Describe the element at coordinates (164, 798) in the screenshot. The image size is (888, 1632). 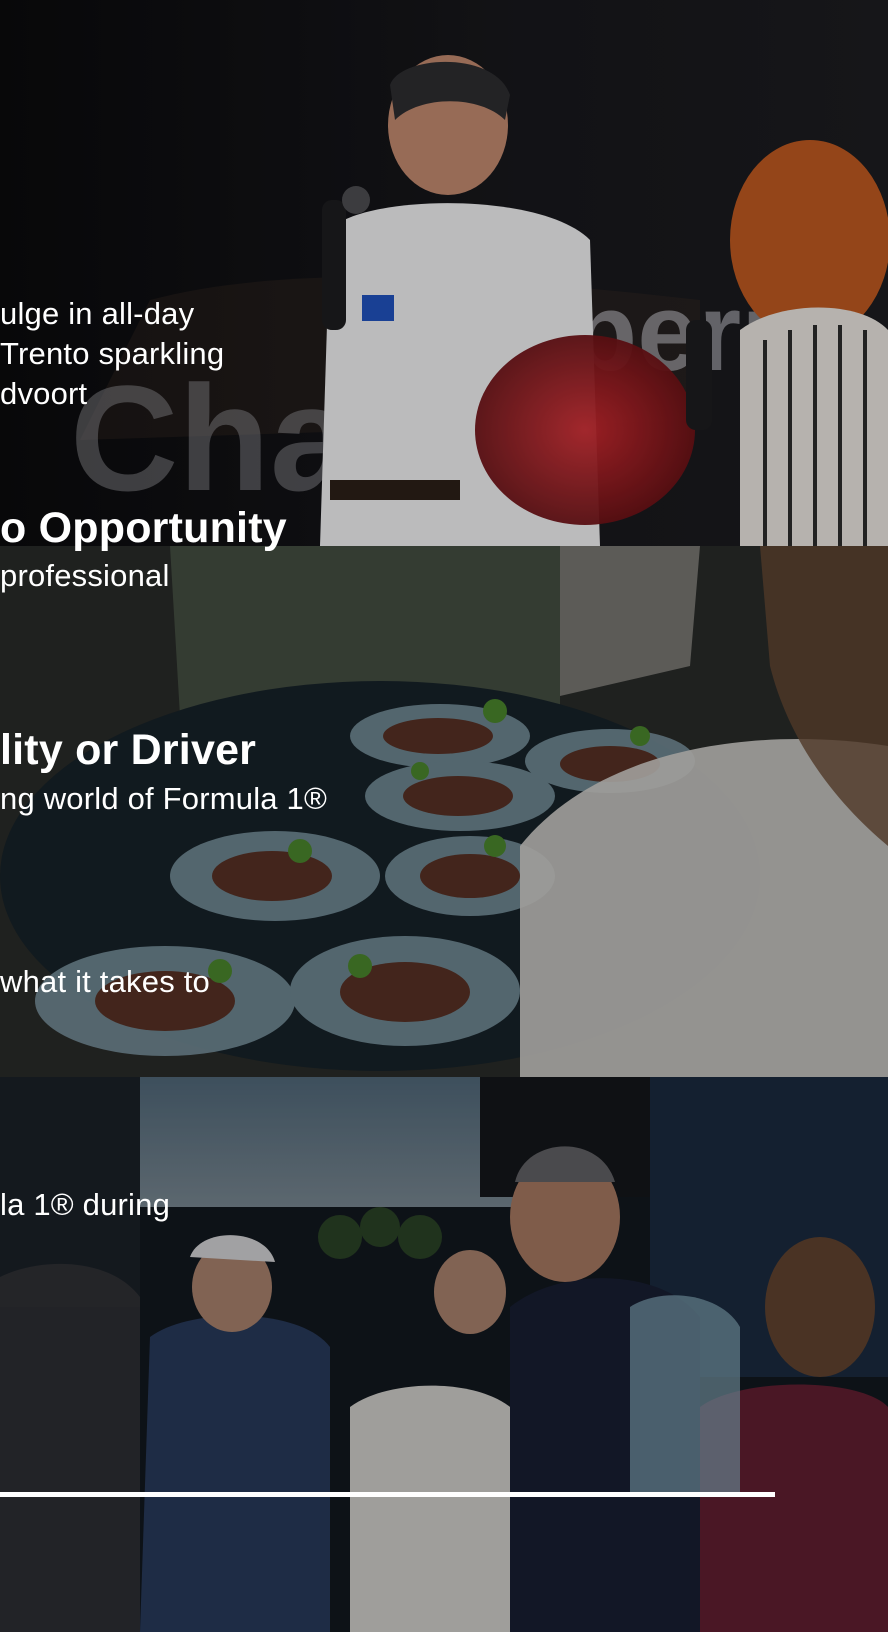
I see `driver-description: ng world of Formula 1®` at that location.